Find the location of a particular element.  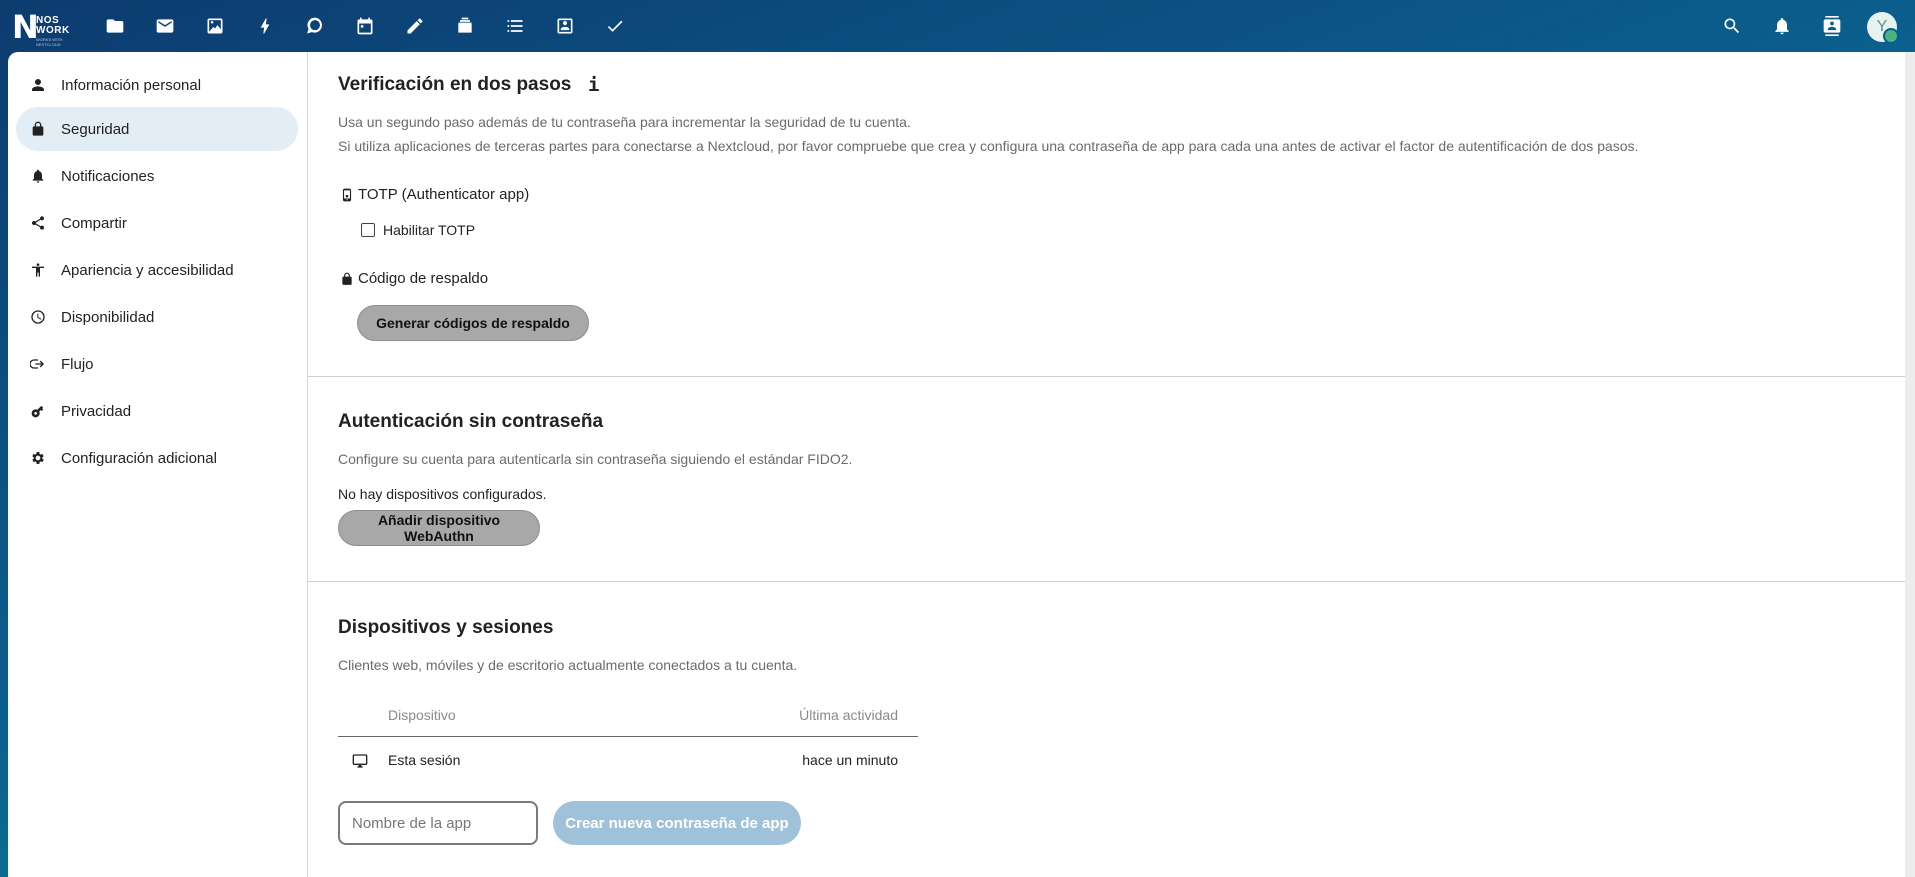

sidebar-item-label: Compartir is located at coordinates (94, 223).